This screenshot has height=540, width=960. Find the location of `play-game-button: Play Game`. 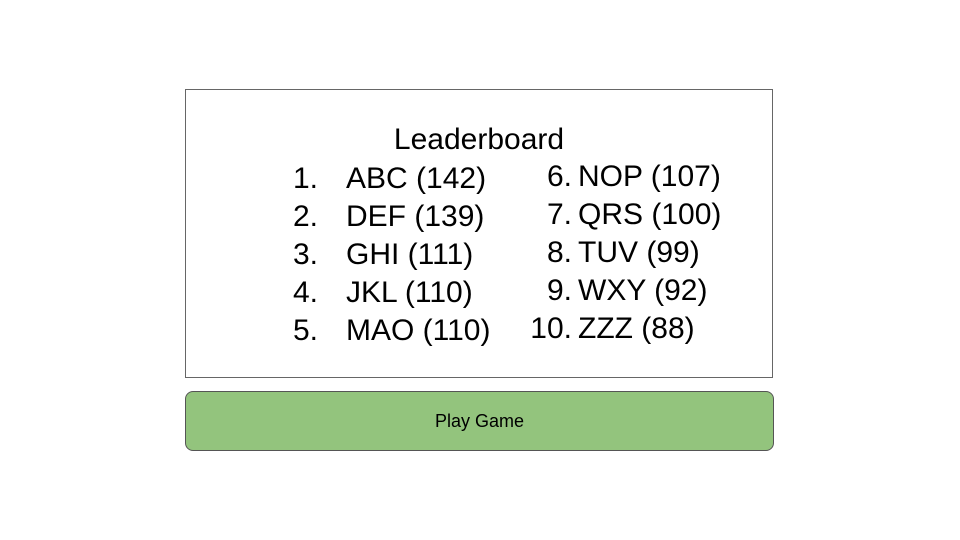

play-game-button: Play Game is located at coordinates (479, 421).